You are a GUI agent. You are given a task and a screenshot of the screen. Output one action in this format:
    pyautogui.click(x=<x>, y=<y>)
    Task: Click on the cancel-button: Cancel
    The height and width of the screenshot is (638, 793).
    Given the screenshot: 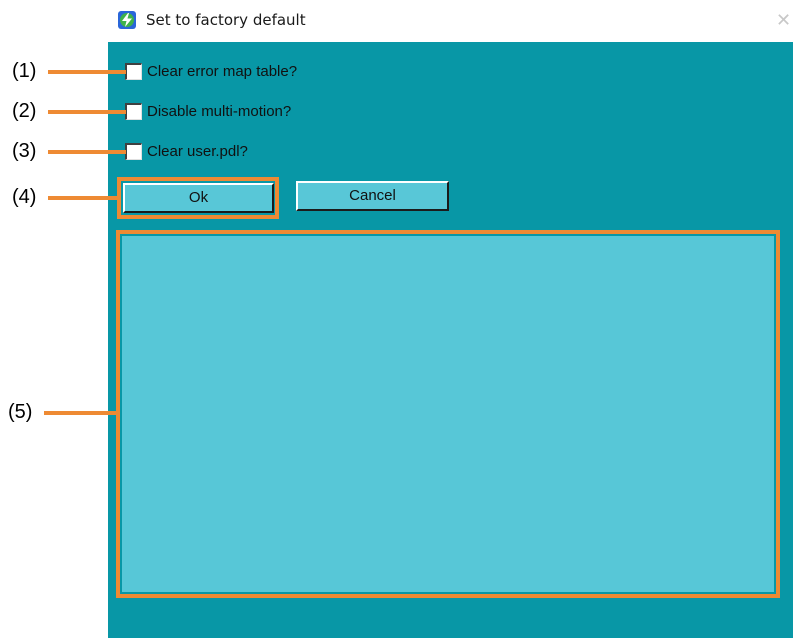 What is the action you would take?
    pyautogui.click(x=372, y=196)
    